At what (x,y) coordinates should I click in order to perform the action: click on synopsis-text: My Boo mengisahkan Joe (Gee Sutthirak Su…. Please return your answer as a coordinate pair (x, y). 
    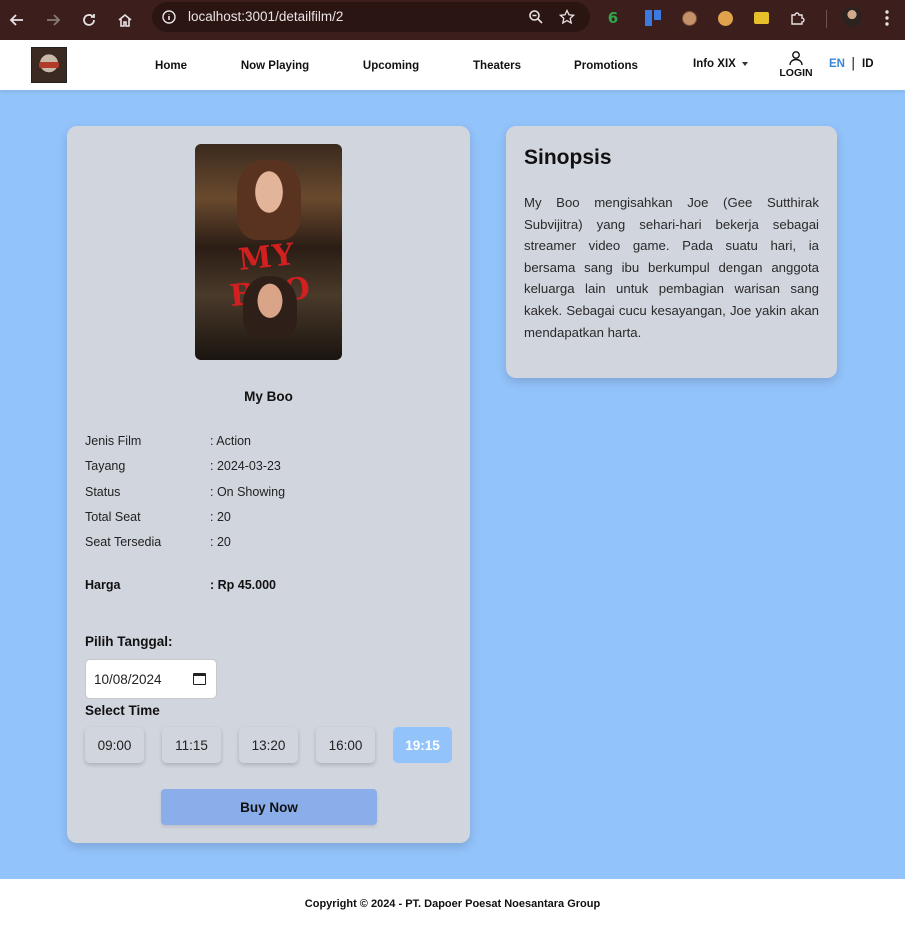
    Looking at the image, I should click on (671, 267).